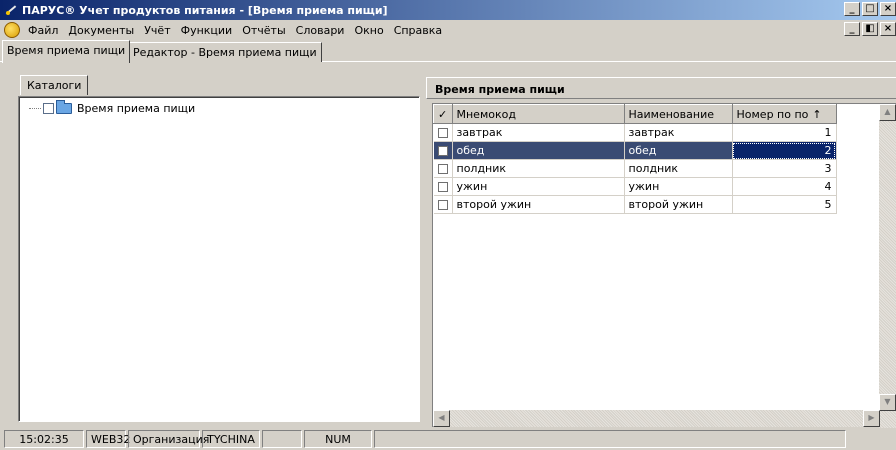 This screenshot has width=896, height=450. I want to click on table-row: второй ужин второй ужин 5, so click(635, 204).